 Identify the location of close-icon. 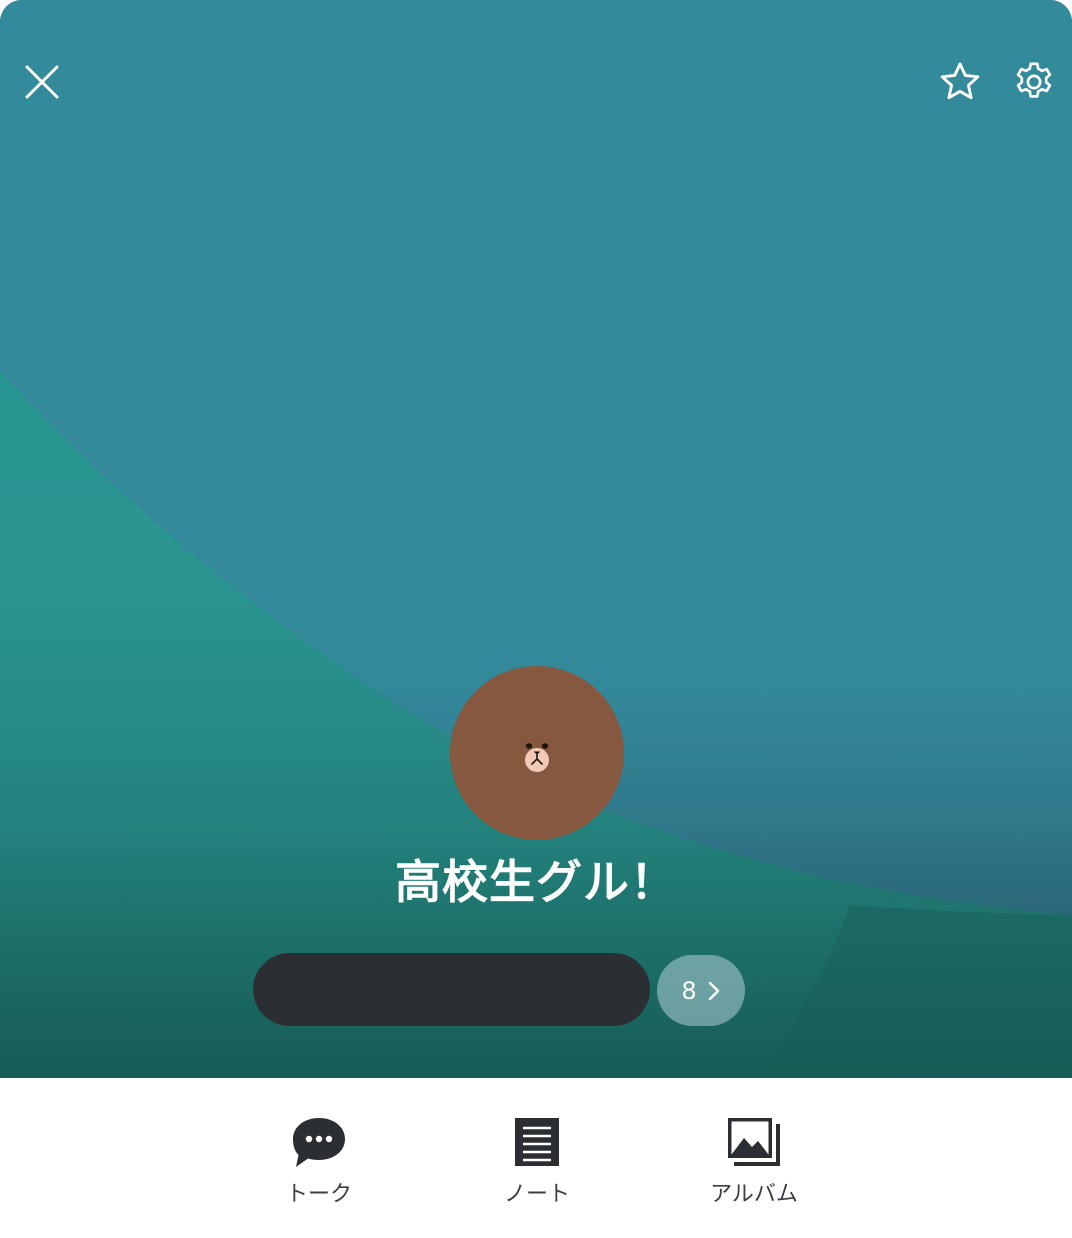
(42, 82).